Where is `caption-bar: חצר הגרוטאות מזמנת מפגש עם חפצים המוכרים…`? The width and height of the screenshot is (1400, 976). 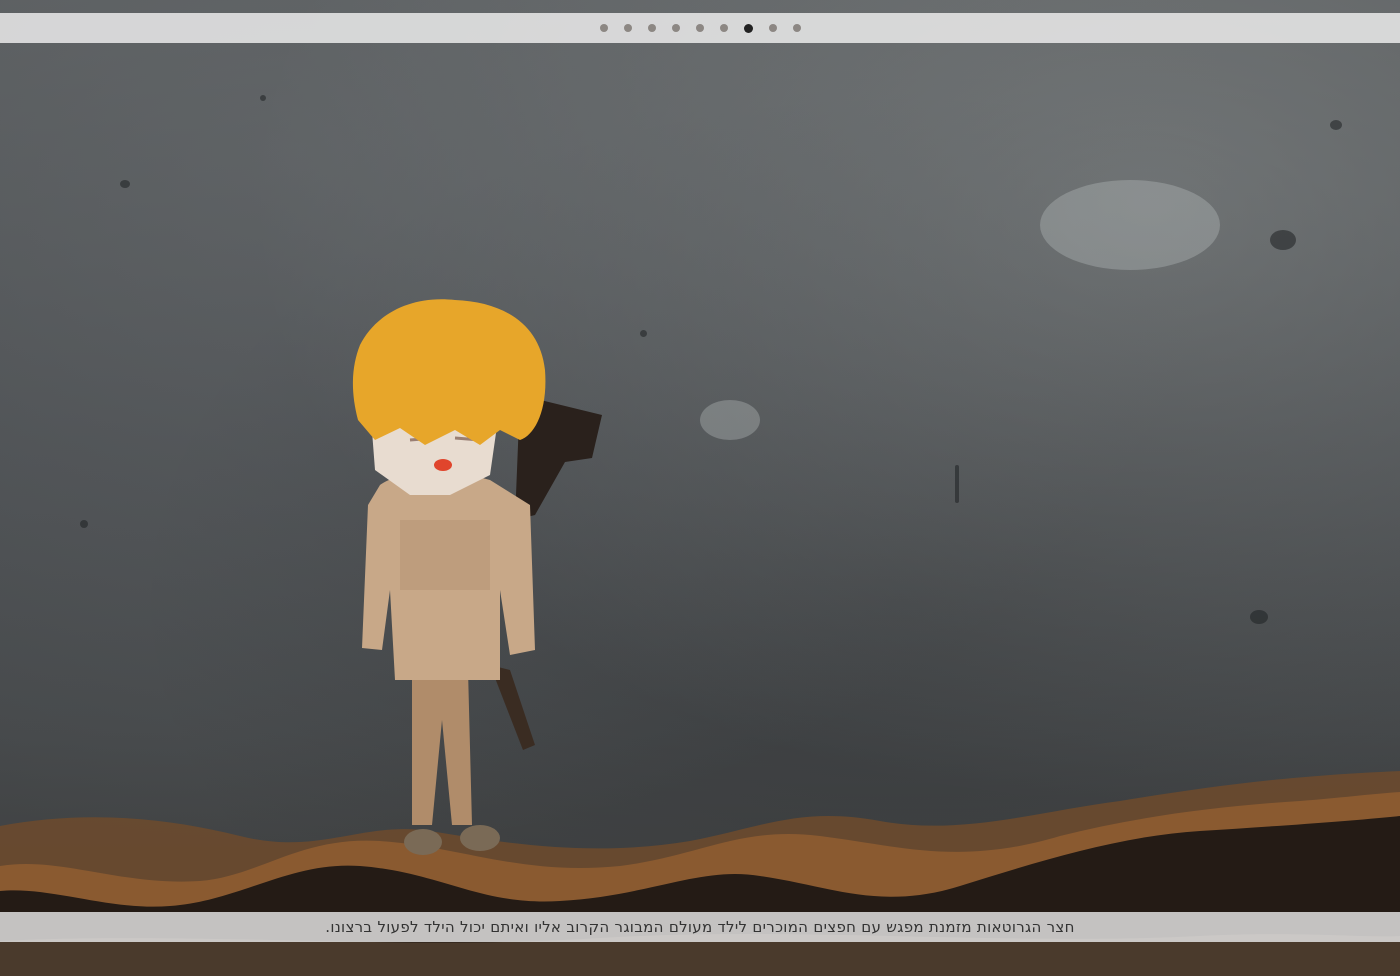 caption-bar: חצר הגרוטאות מזמנת מפגש עם חפצים המוכרים… is located at coordinates (700, 927).